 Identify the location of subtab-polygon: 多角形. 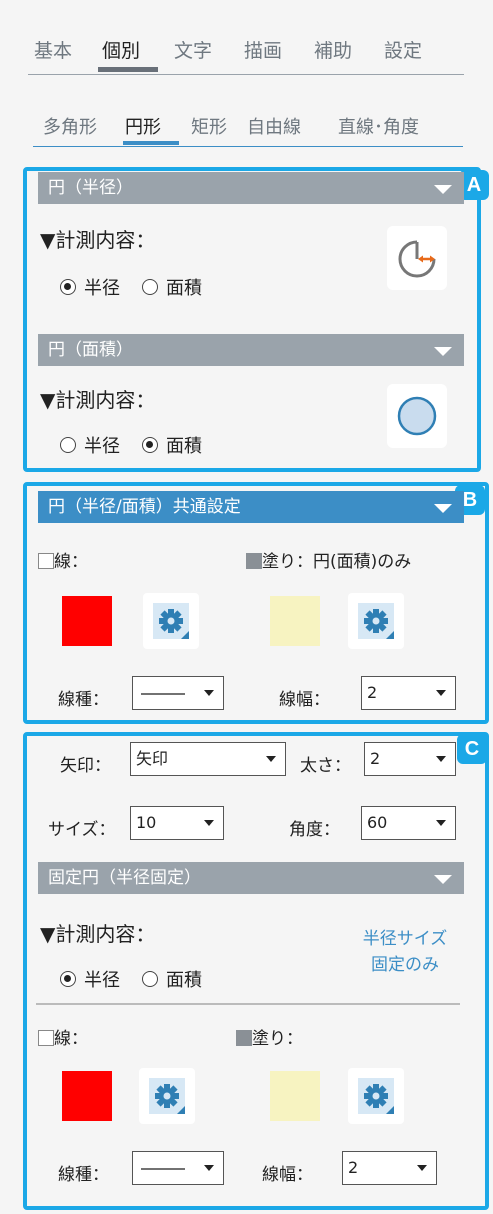
(70, 126).